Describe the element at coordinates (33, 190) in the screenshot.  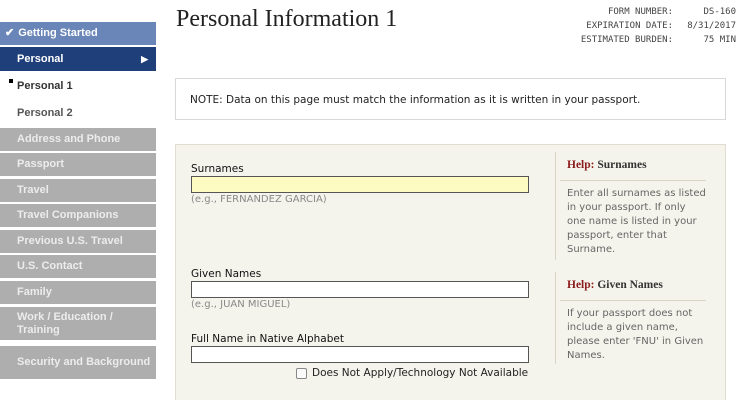
I see `nav-item-label: Travel` at that location.